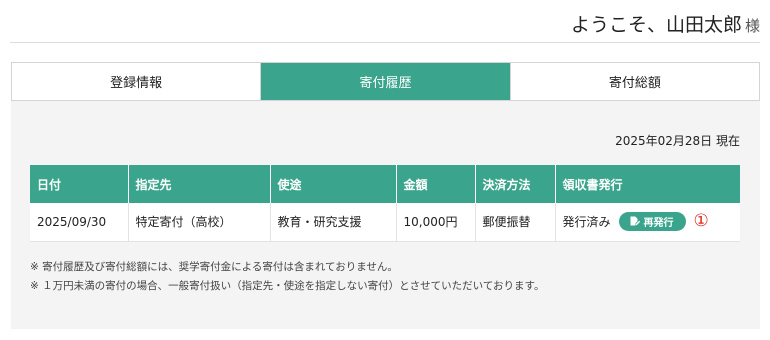  What do you see at coordinates (214, 267) in the screenshot?
I see `note-item: ※ 寄付履歴及び寄付総額には、奨学寄付金による寄付は含まれておりません。` at bounding box center [214, 267].